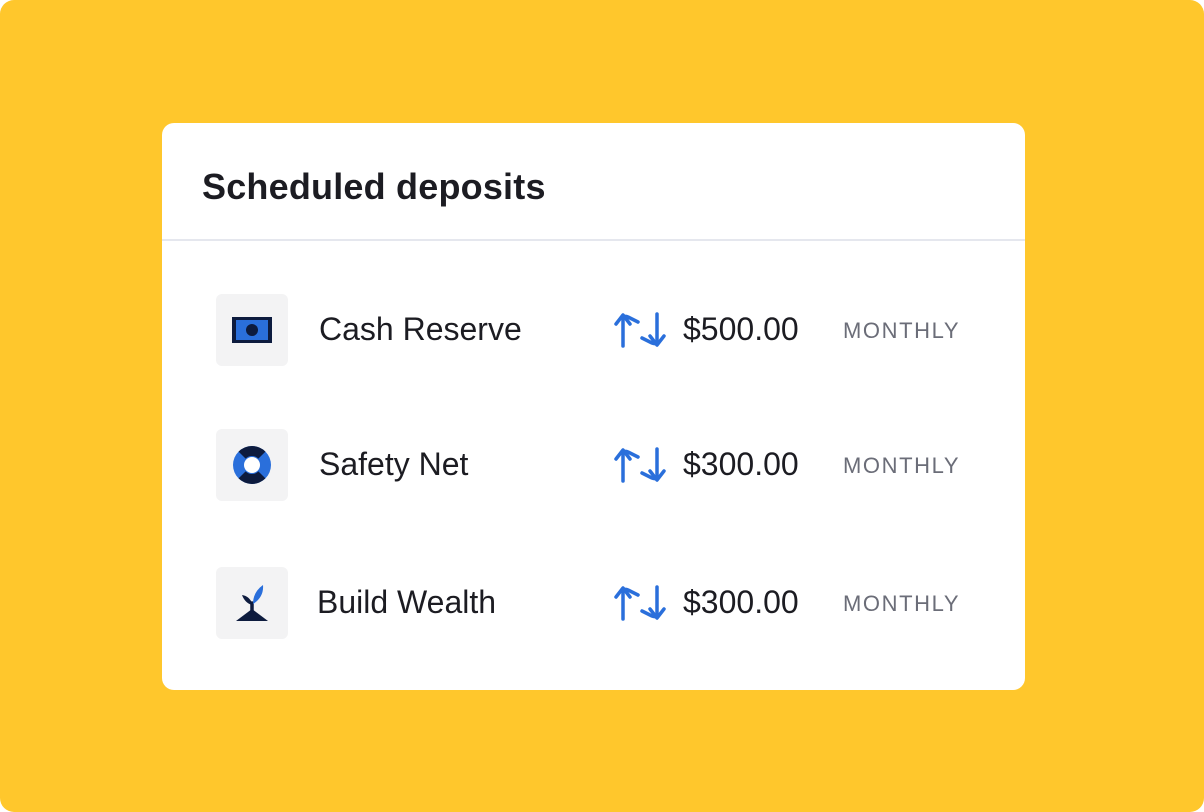 This screenshot has height=812, width=1204. I want to click on deposit-name: Build Wealth, so click(407, 602).